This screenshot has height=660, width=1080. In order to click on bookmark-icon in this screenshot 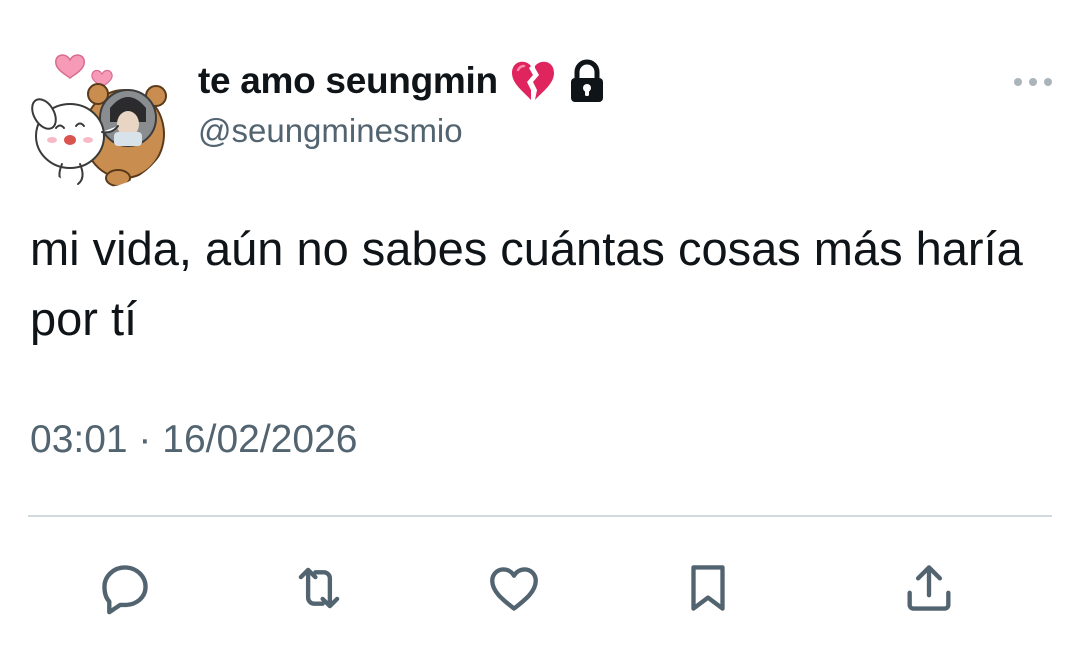, I will do `click(708, 588)`.